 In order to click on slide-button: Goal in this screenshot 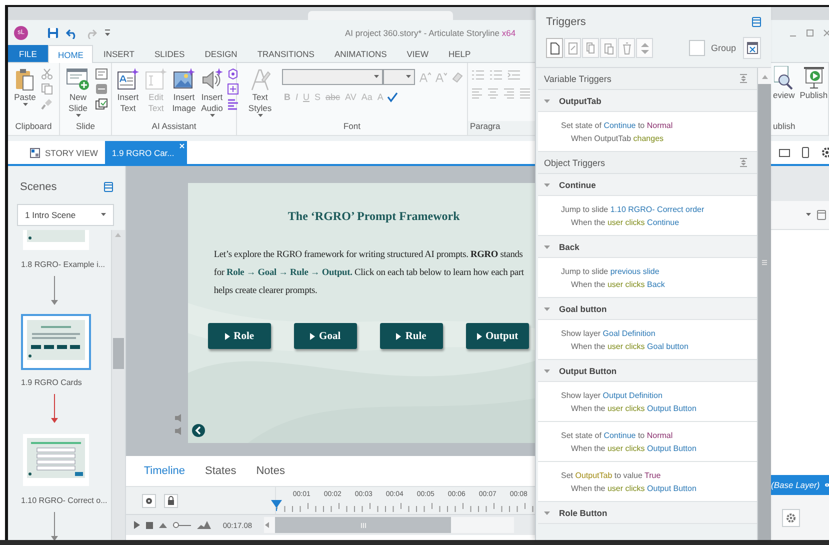, I will do `click(325, 336)`.